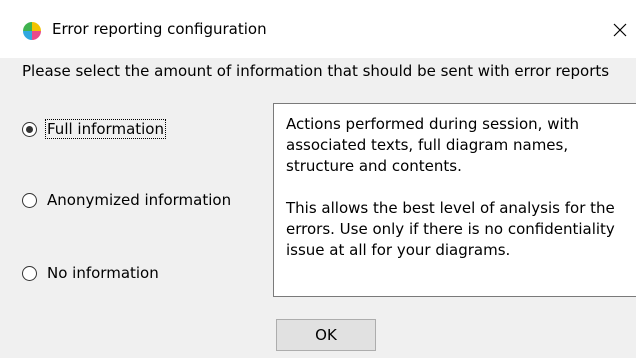 The width and height of the screenshot is (636, 358). I want to click on app-logo-icon, so click(32, 31).